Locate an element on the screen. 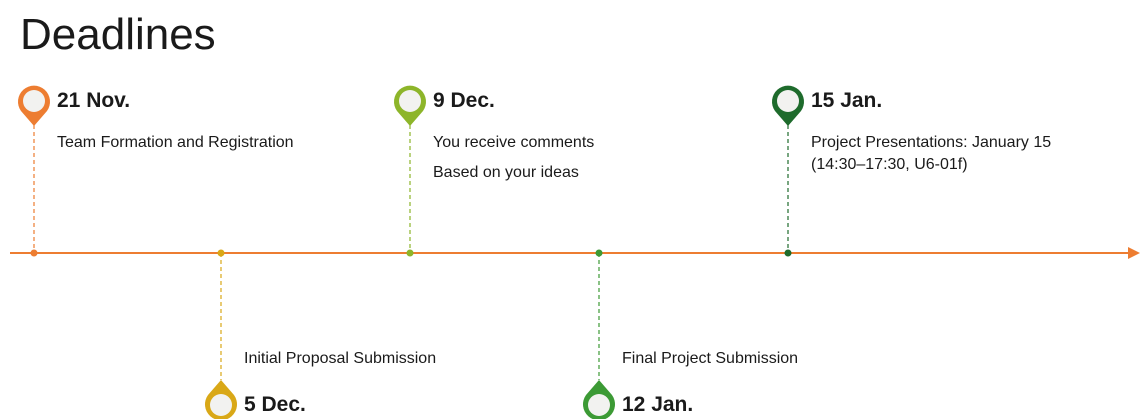 The image size is (1140, 419). event-description: Initial Proposal Submission is located at coordinates (340, 358).